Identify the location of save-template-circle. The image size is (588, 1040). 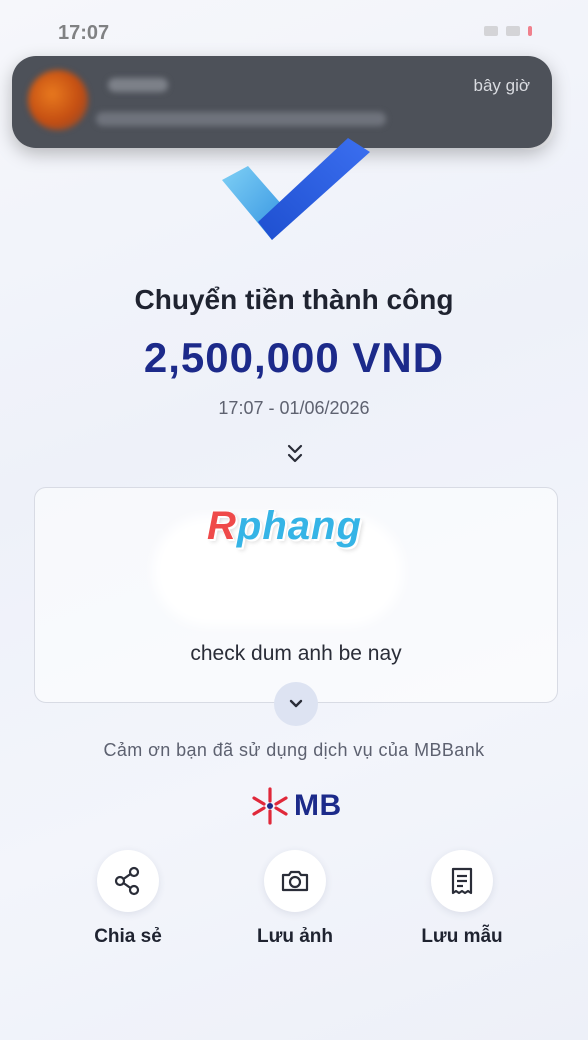
(462, 881).